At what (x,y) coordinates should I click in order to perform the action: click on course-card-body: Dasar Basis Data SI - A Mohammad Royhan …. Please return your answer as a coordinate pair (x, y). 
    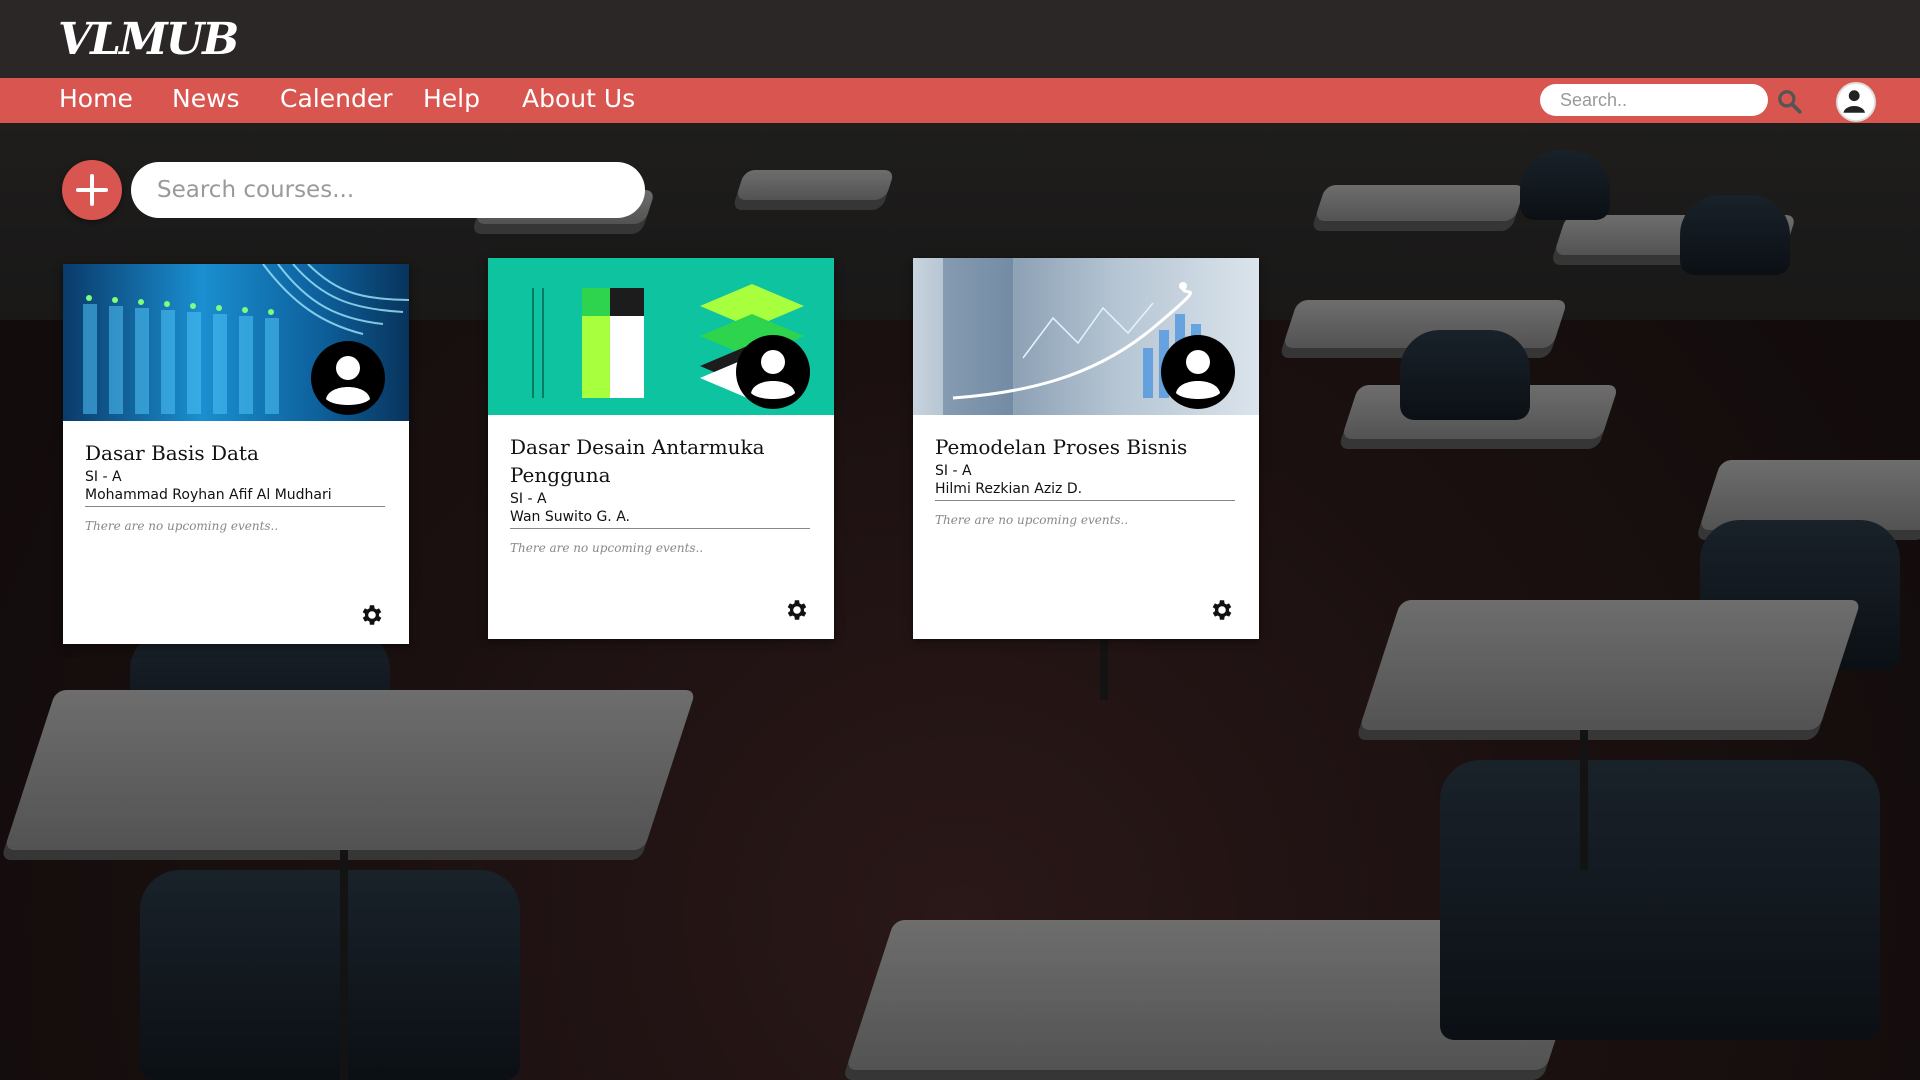
    Looking at the image, I should click on (236, 477).